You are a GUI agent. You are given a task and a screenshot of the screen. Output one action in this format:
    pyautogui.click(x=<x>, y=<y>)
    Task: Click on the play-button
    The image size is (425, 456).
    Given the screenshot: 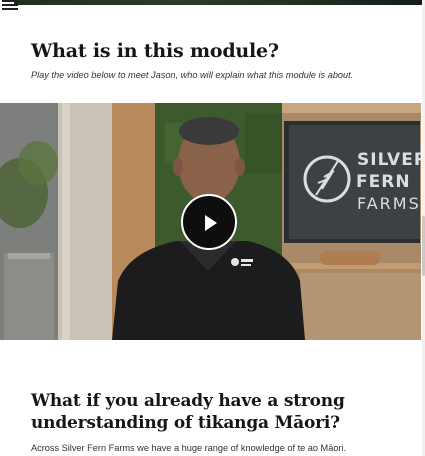 What is the action you would take?
    pyautogui.click(x=209, y=222)
    